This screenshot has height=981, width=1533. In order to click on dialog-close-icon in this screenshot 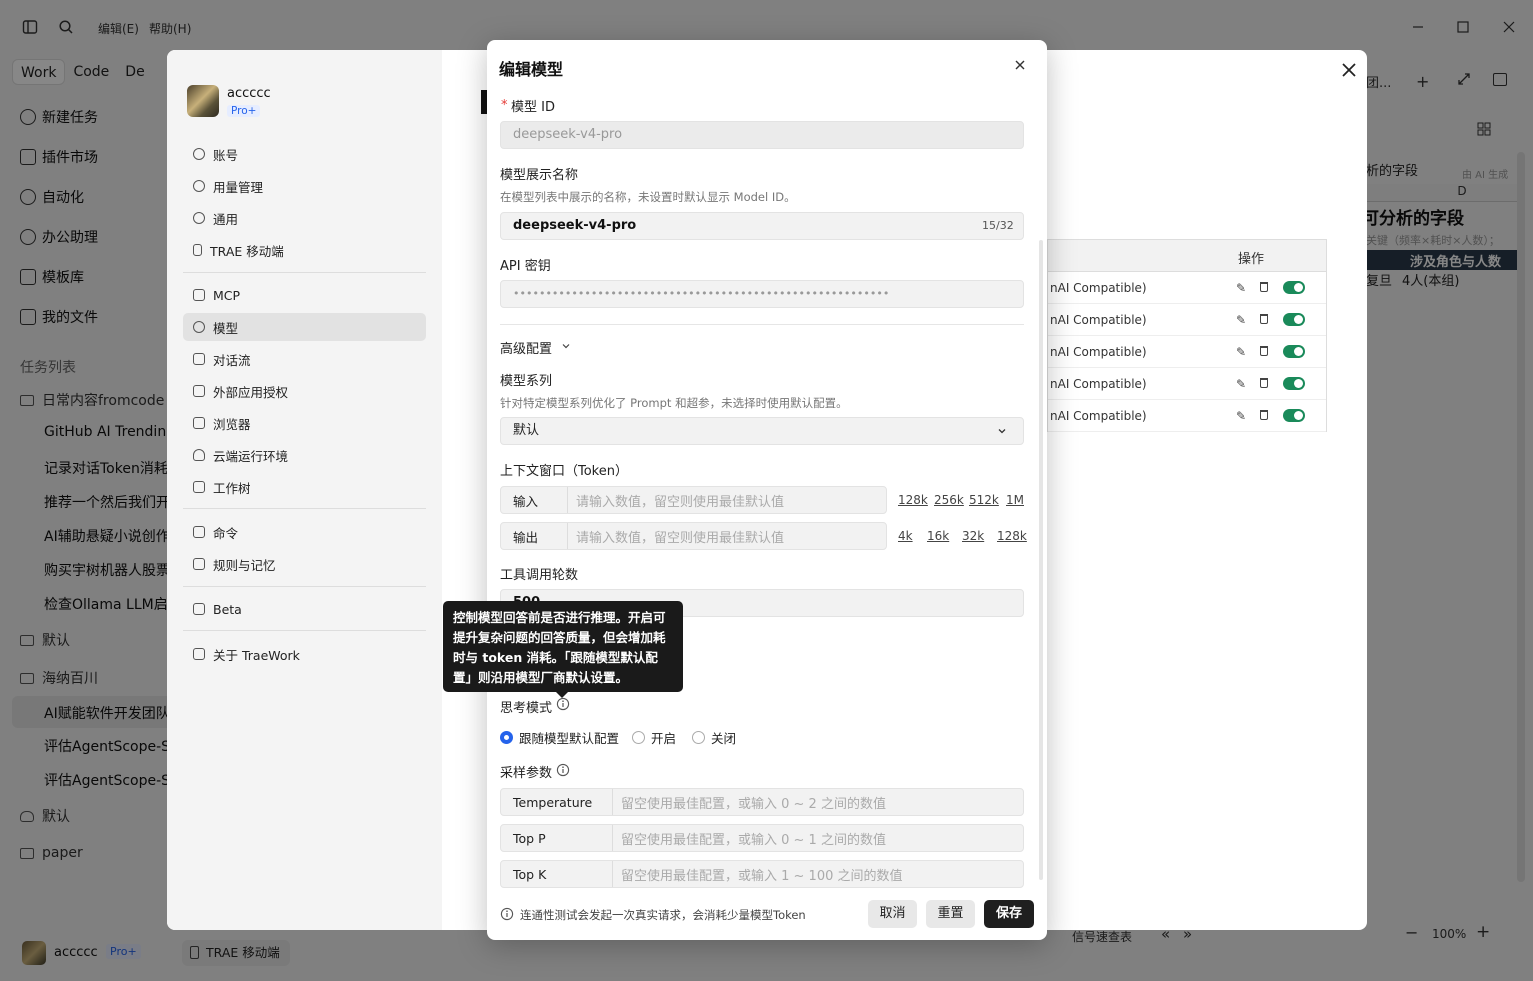, I will do `click(1020, 65)`.